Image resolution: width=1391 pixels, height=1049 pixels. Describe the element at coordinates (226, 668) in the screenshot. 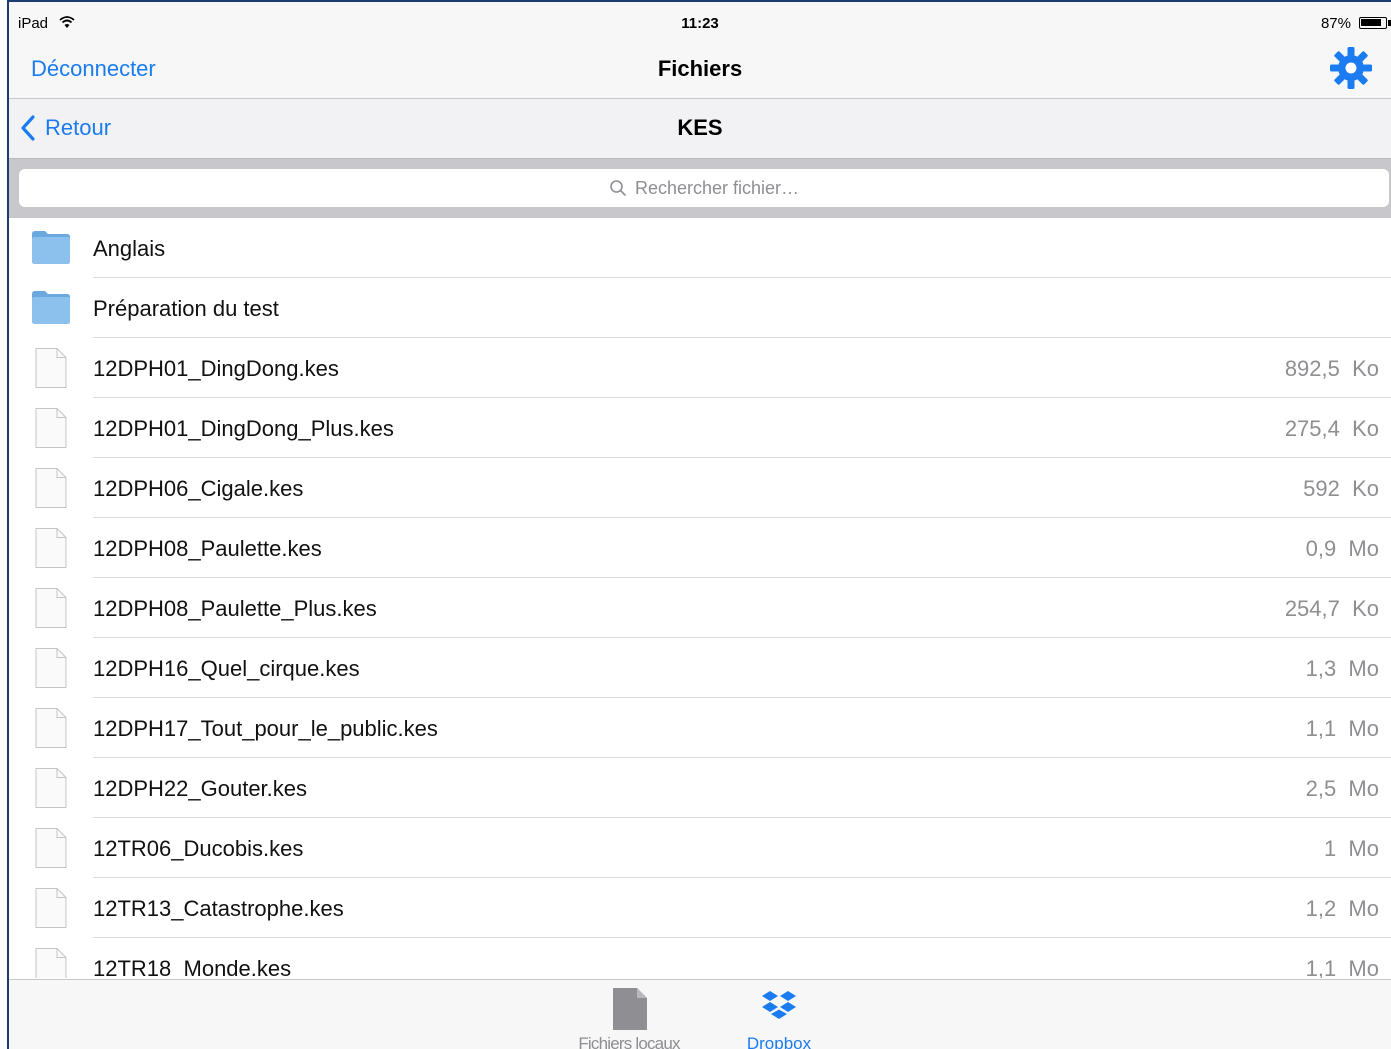

I see `file-name: 12DPH16_Quel_cirque.kes` at that location.